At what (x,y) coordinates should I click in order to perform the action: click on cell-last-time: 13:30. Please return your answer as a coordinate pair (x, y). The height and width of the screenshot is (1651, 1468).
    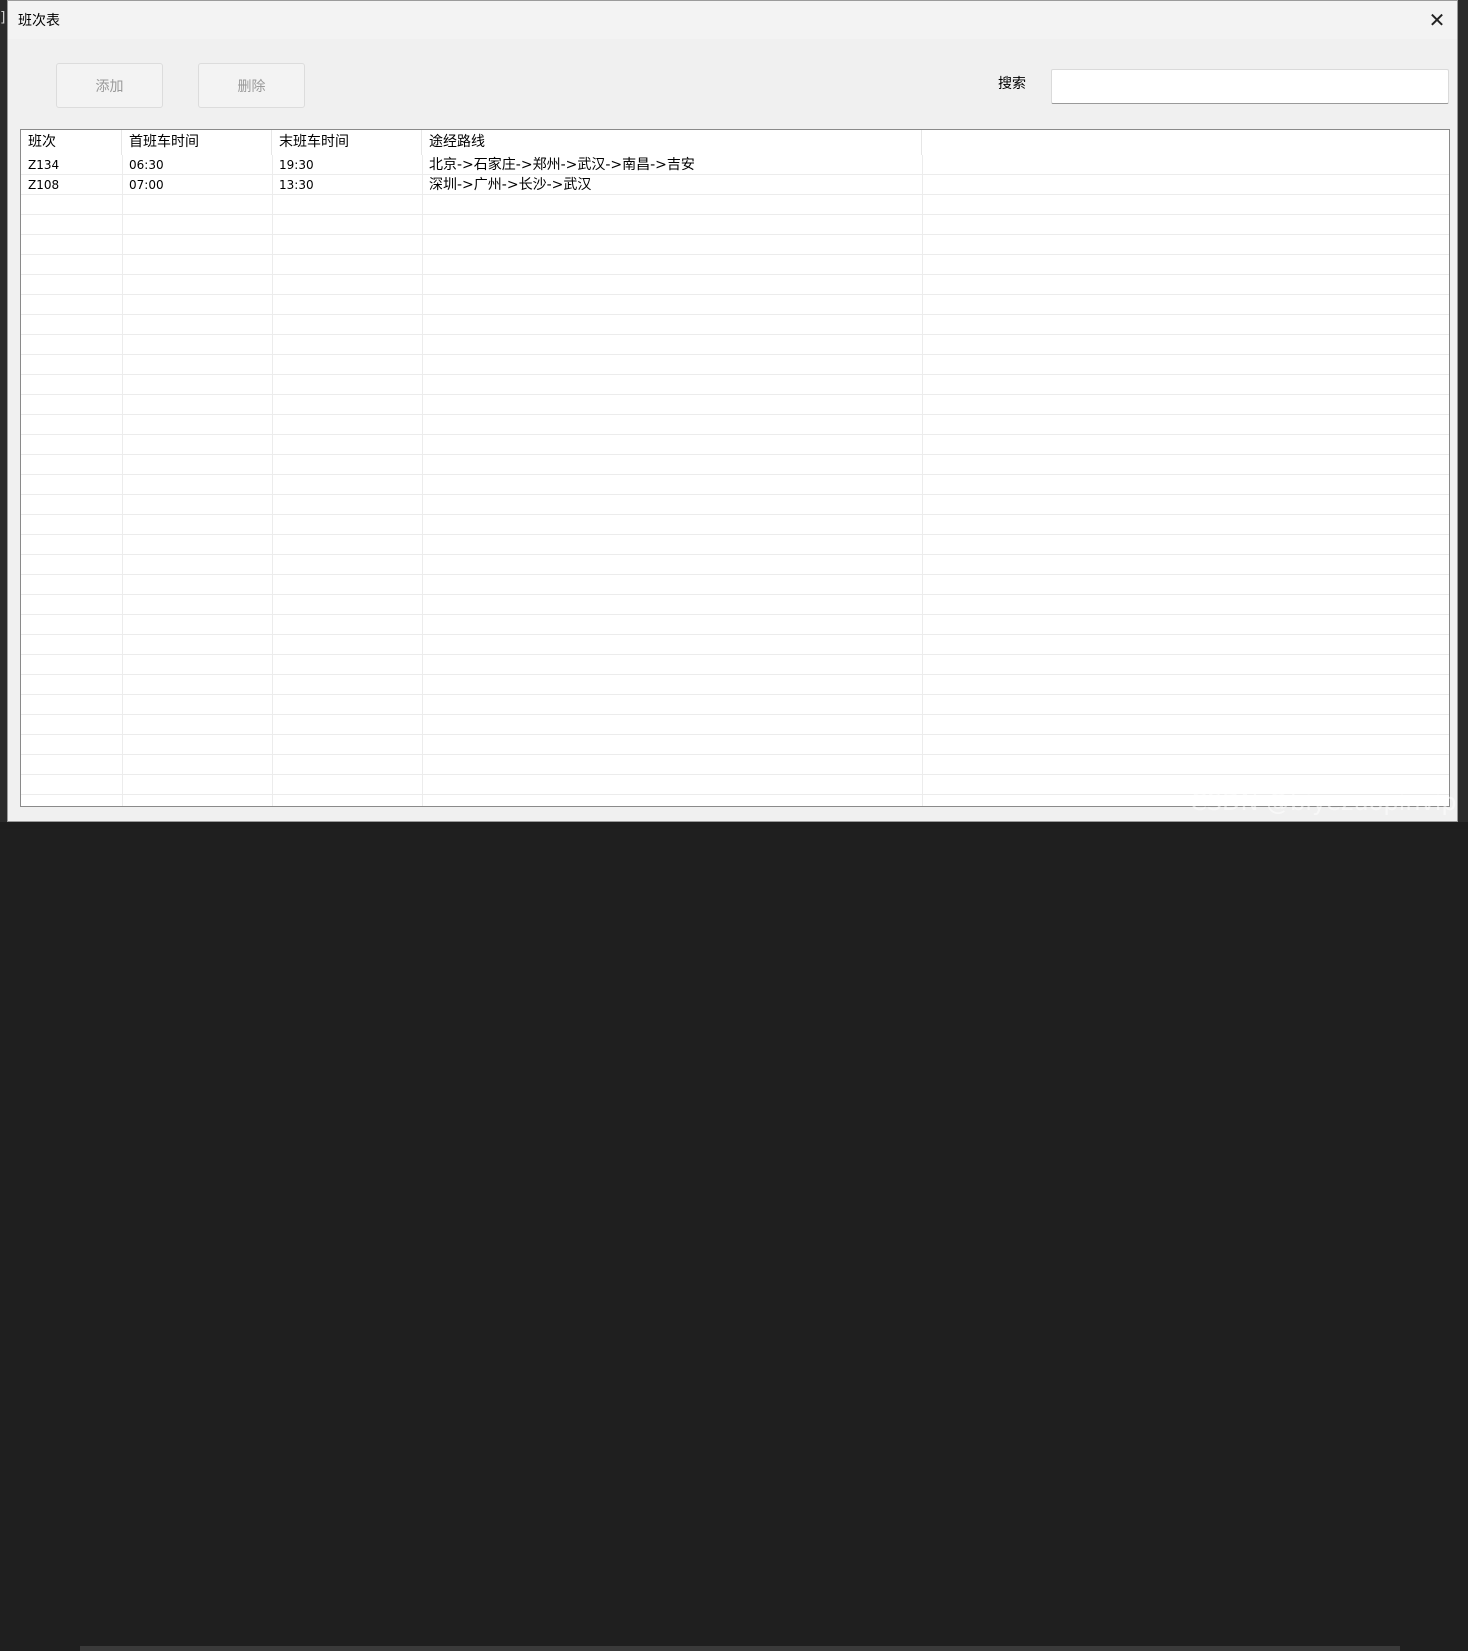
    Looking at the image, I should click on (296, 185).